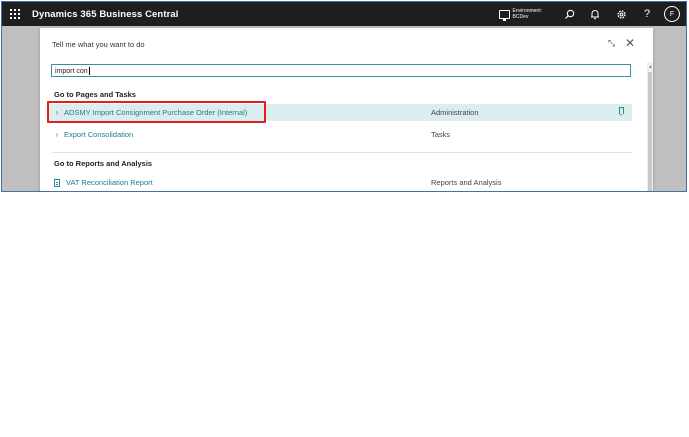 The height and width of the screenshot is (437, 689). What do you see at coordinates (455, 112) in the screenshot?
I see `result-category: Administration` at bounding box center [455, 112].